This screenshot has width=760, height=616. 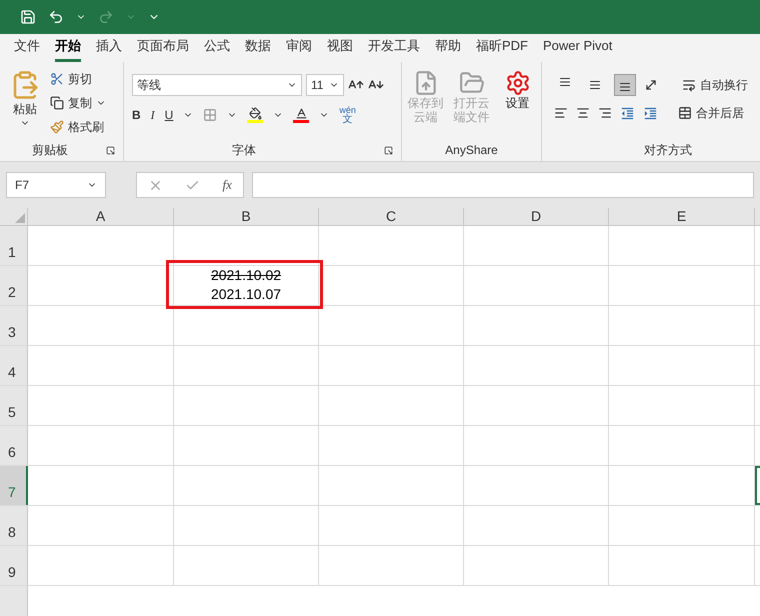 What do you see at coordinates (109, 49) in the screenshot?
I see `ribbon-tab: 插入` at bounding box center [109, 49].